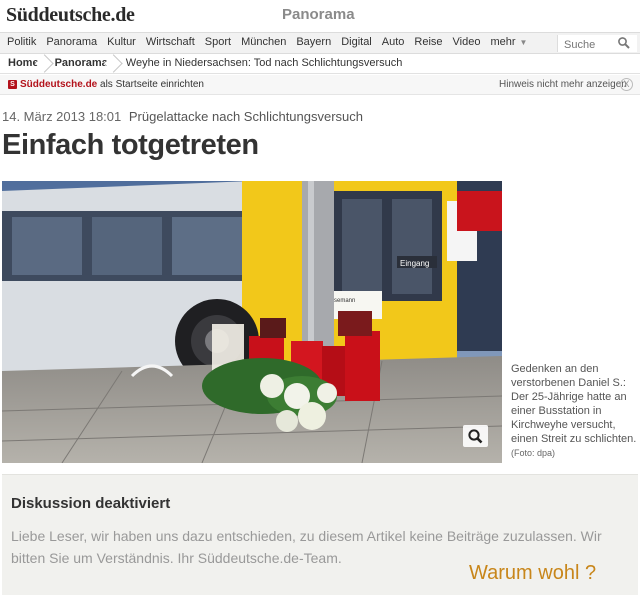  What do you see at coordinates (393, 42) in the screenshot?
I see `nav-item-auto: Auto` at bounding box center [393, 42].